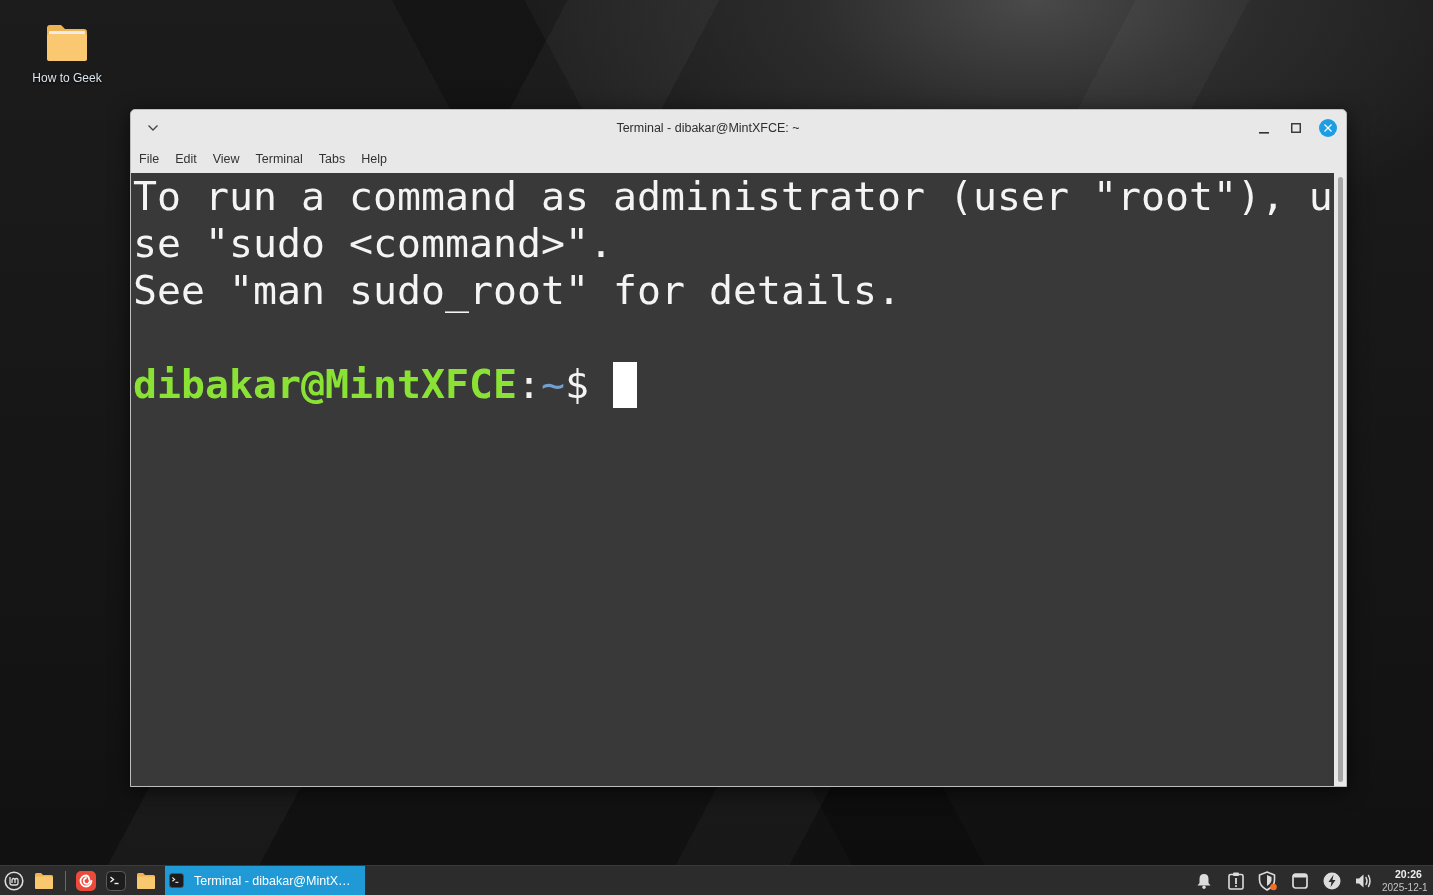 Image resolution: width=1433 pixels, height=895 pixels. What do you see at coordinates (1328, 127) in the screenshot?
I see `close-icon` at bounding box center [1328, 127].